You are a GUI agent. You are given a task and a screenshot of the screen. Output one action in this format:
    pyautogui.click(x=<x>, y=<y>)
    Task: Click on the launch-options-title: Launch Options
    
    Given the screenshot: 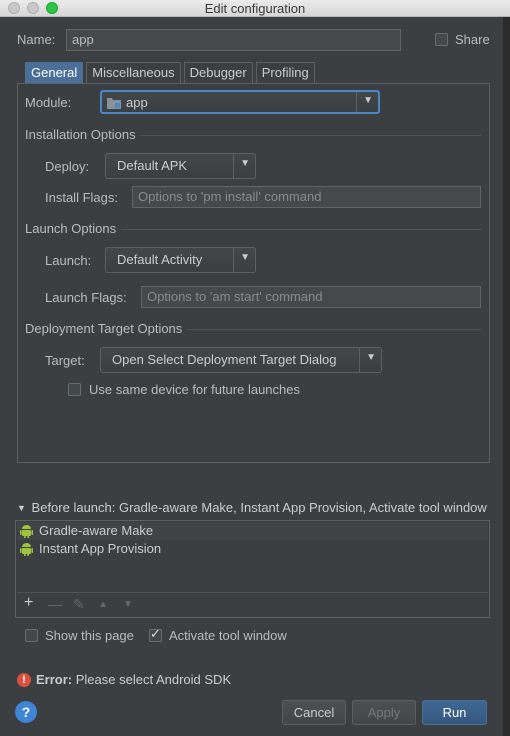 What is the action you would take?
    pyautogui.click(x=71, y=228)
    